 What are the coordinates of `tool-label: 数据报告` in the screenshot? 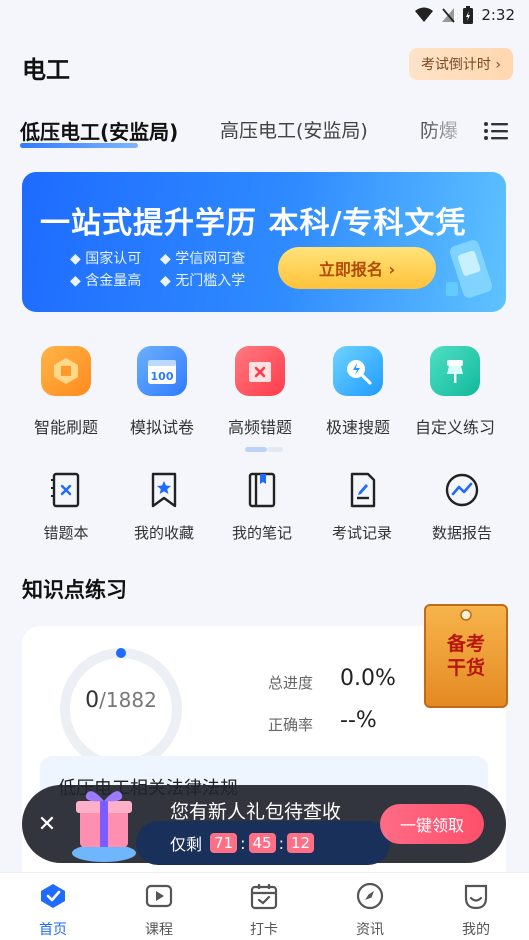 It's located at (461, 533).